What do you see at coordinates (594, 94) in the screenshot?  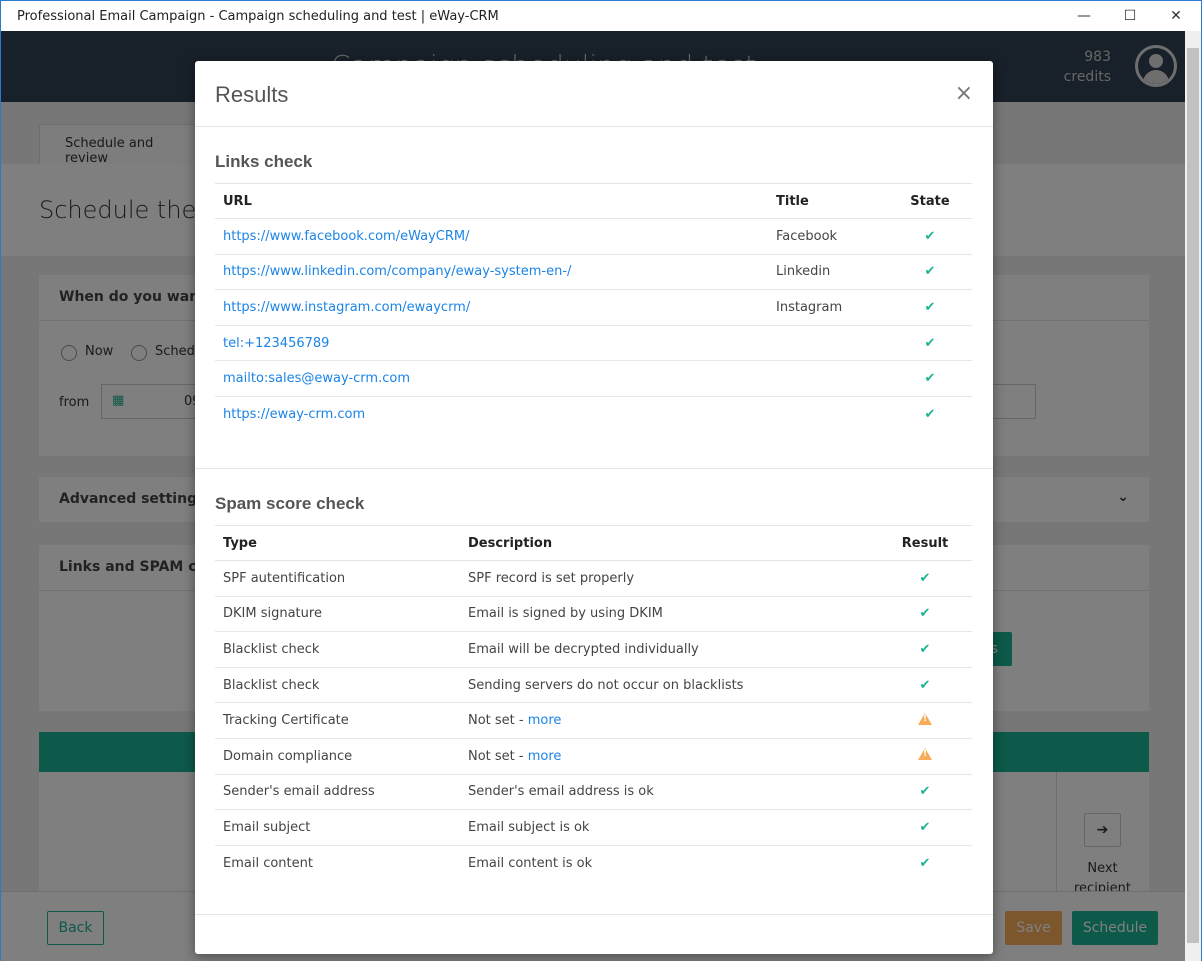 I see `modal-header: Results ×` at bounding box center [594, 94].